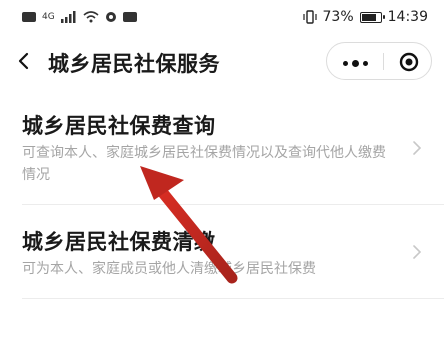 This screenshot has height=362, width=444. I want to click on status-icons-right: 73% 14:39, so click(365, 17).